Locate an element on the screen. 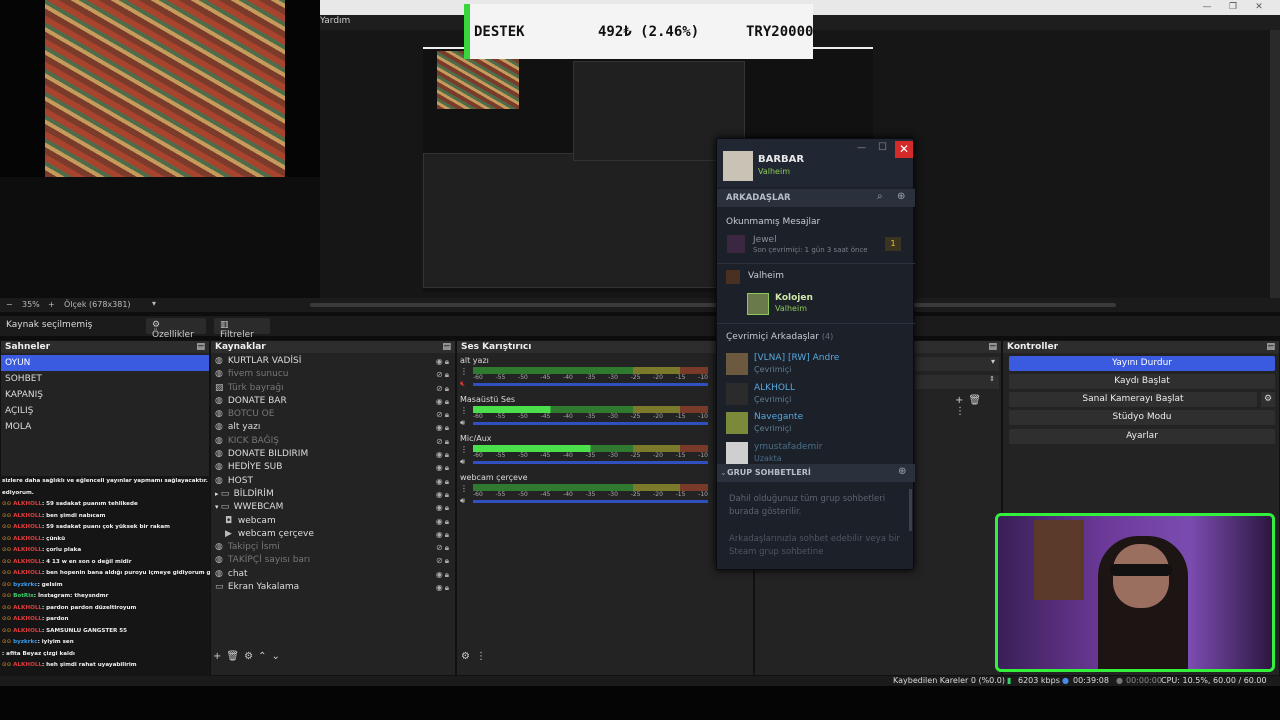 The width and height of the screenshot is (1280, 720). mixer-settings-icon: ⚙ is located at coordinates (468, 656).